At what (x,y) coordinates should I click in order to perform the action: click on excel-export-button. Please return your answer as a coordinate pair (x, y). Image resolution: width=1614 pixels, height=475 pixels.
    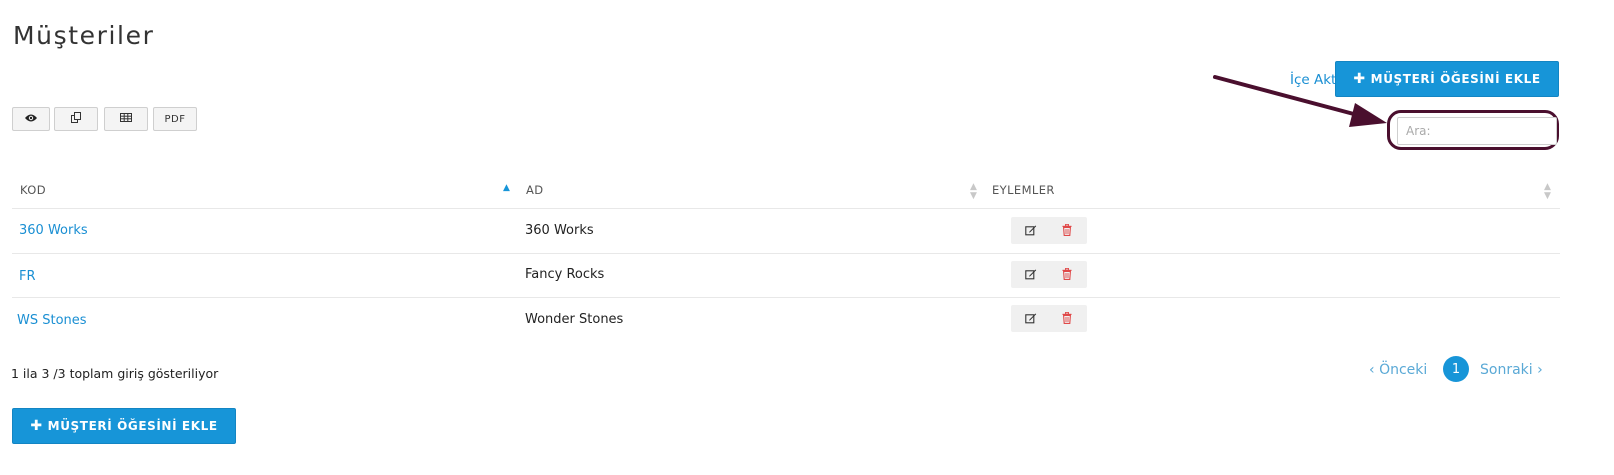
    Looking at the image, I should click on (126, 119).